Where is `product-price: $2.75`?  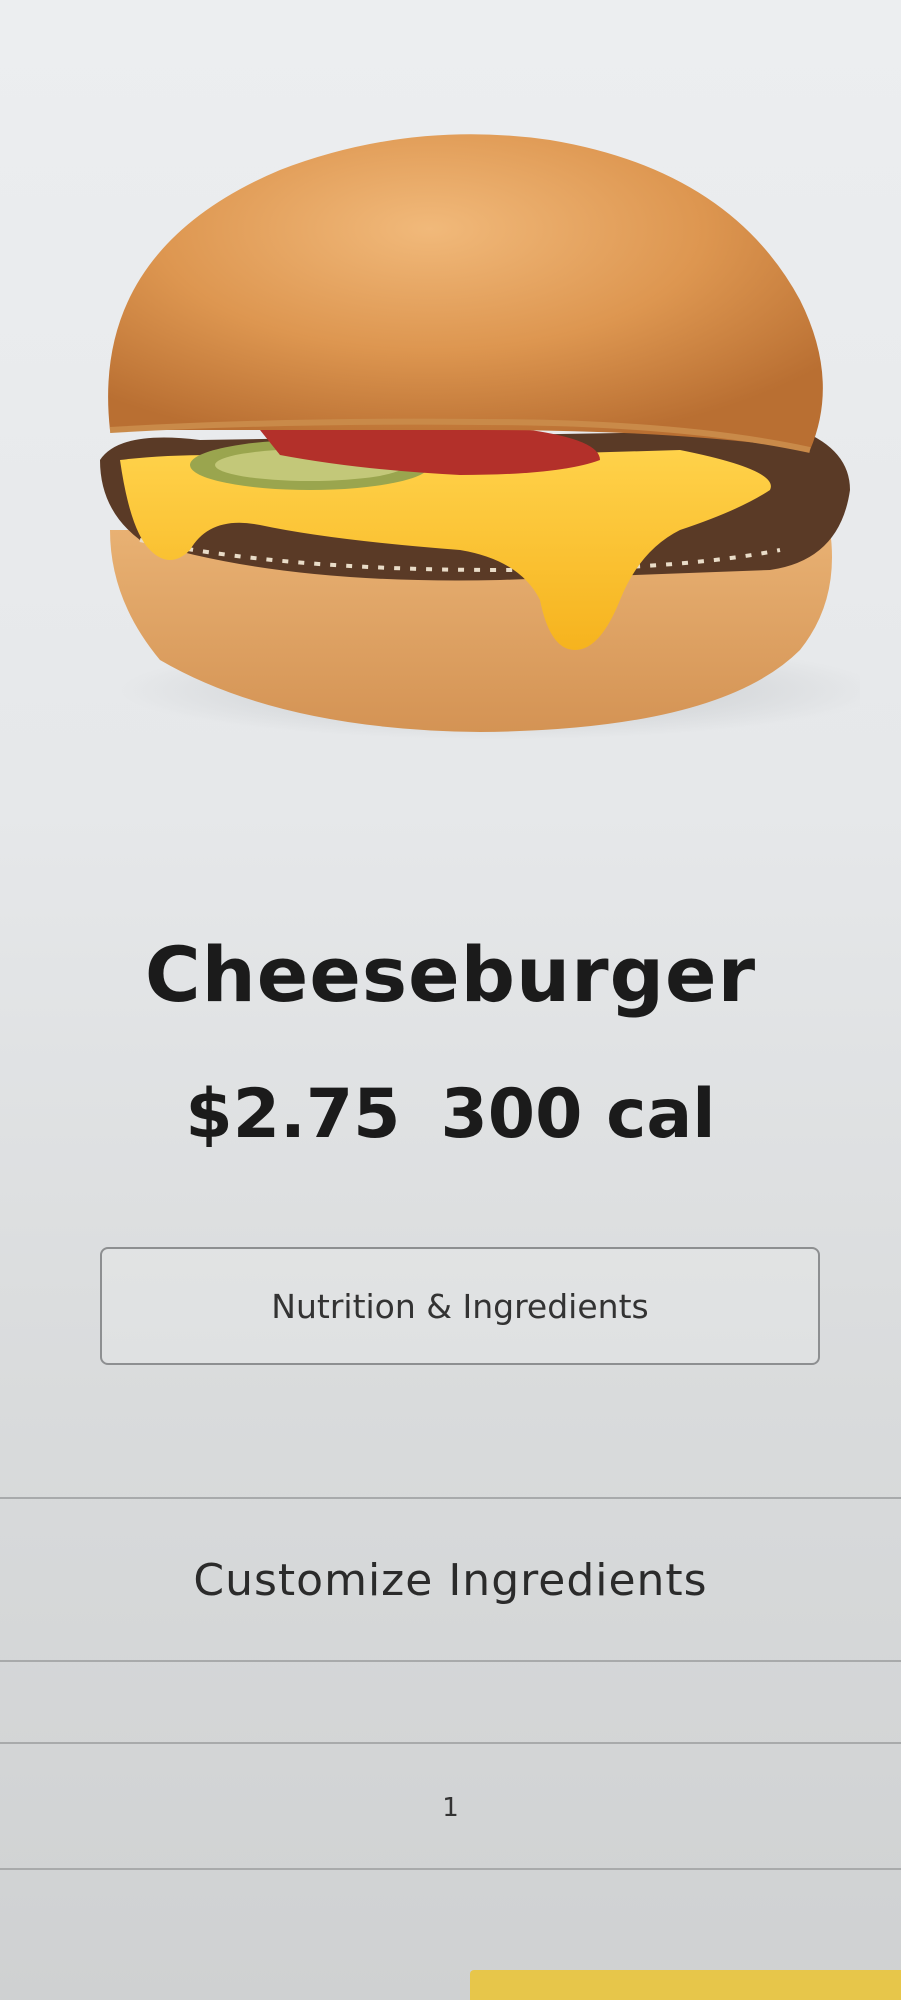 product-price: $2.75 is located at coordinates (293, 1114).